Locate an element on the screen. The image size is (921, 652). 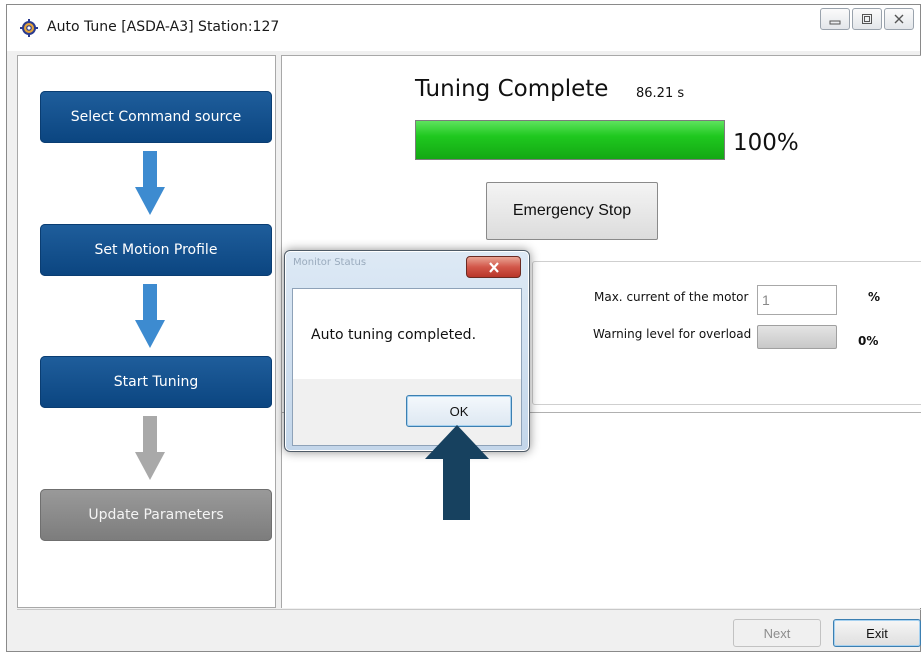
max-current-label: Max. current of the motor is located at coordinates (671, 297).